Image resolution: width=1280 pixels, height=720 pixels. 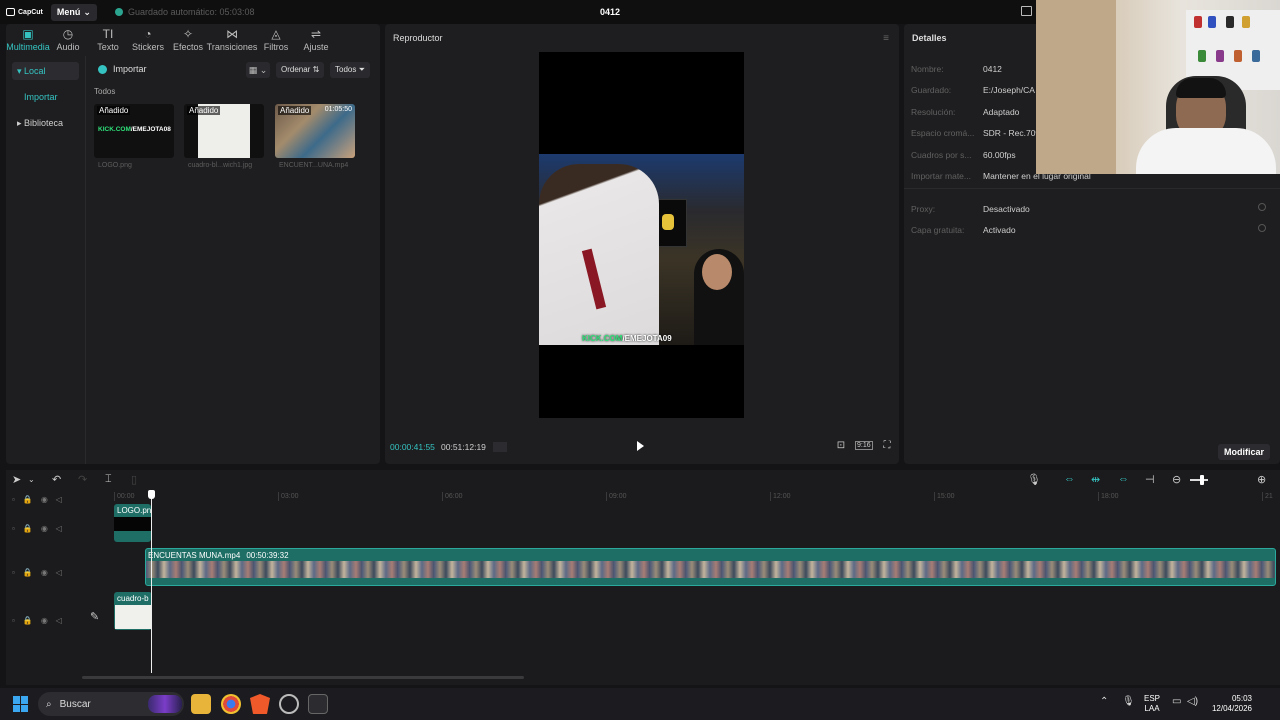 What do you see at coordinates (45, 97) in the screenshot?
I see `nav-import: Importar` at bounding box center [45, 97].